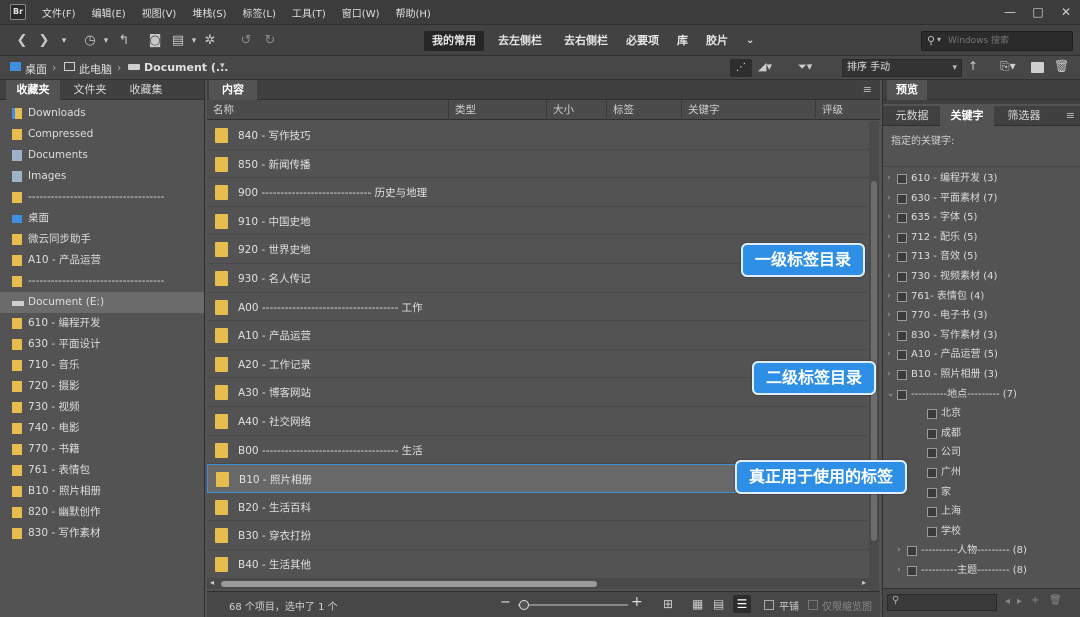 Image resolution: width=1080 pixels, height=617 pixels. I want to click on favorite-item: 740 - 电影, so click(102, 428).